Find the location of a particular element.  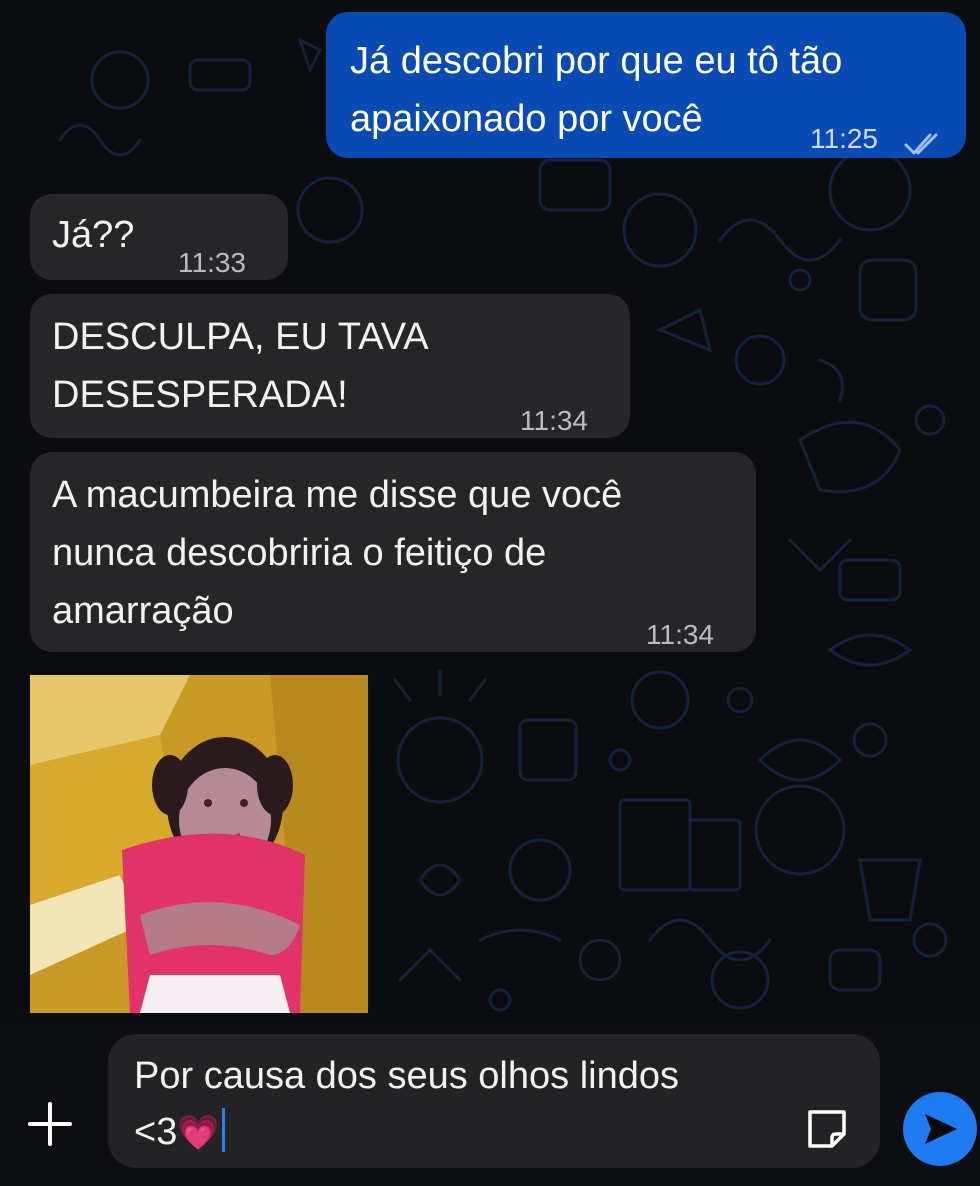

message-bubble-incoming: Já?? 11:33 is located at coordinates (159, 237).